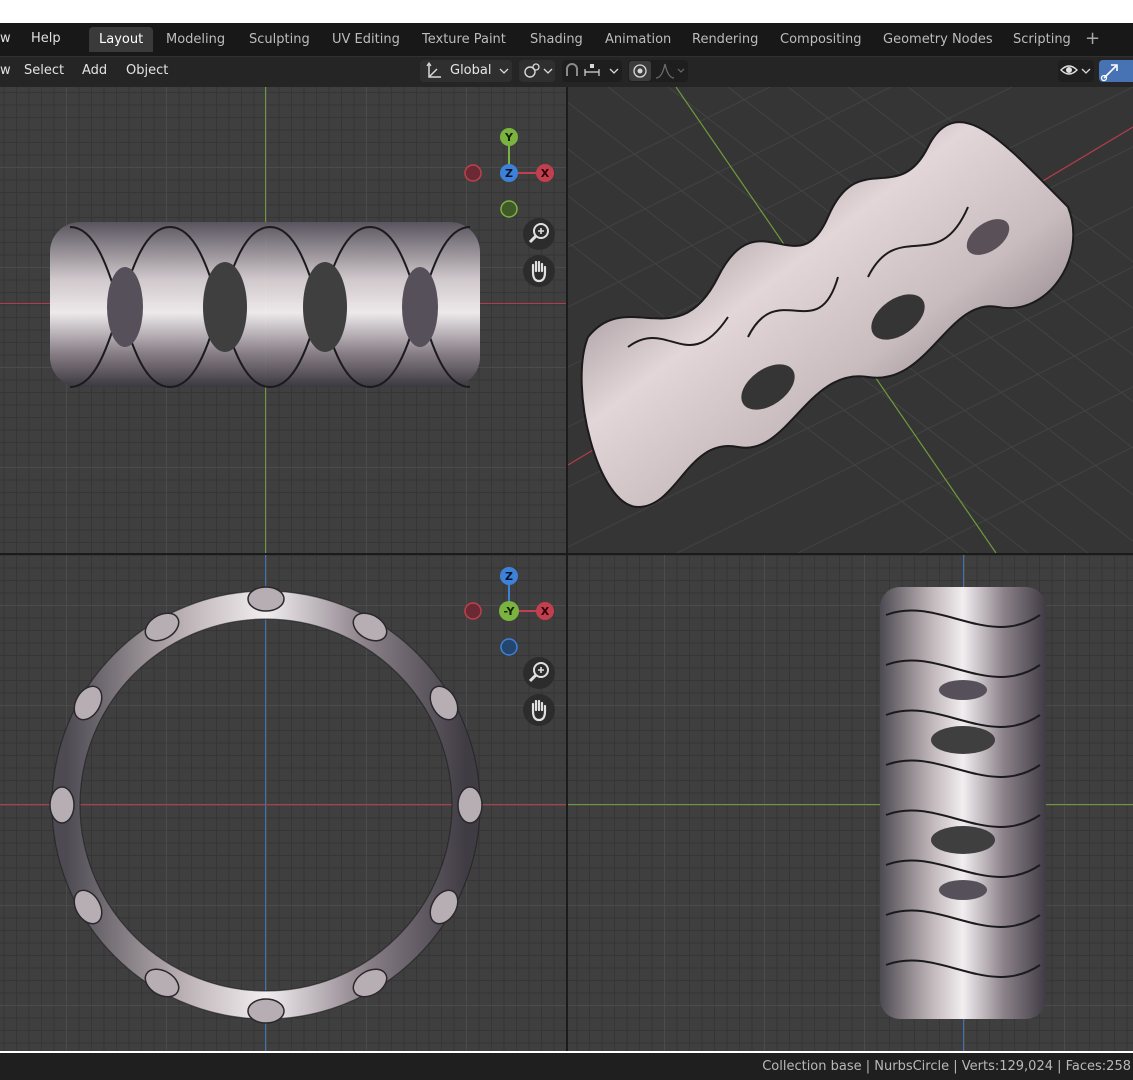  What do you see at coordinates (556, 39) in the screenshot?
I see `tab-shading: Shading` at bounding box center [556, 39].